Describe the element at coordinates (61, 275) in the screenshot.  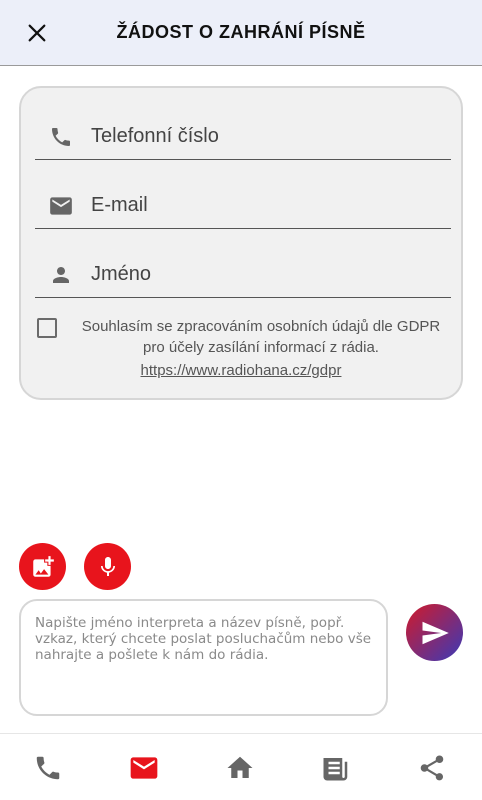
I see `person-icon` at that location.